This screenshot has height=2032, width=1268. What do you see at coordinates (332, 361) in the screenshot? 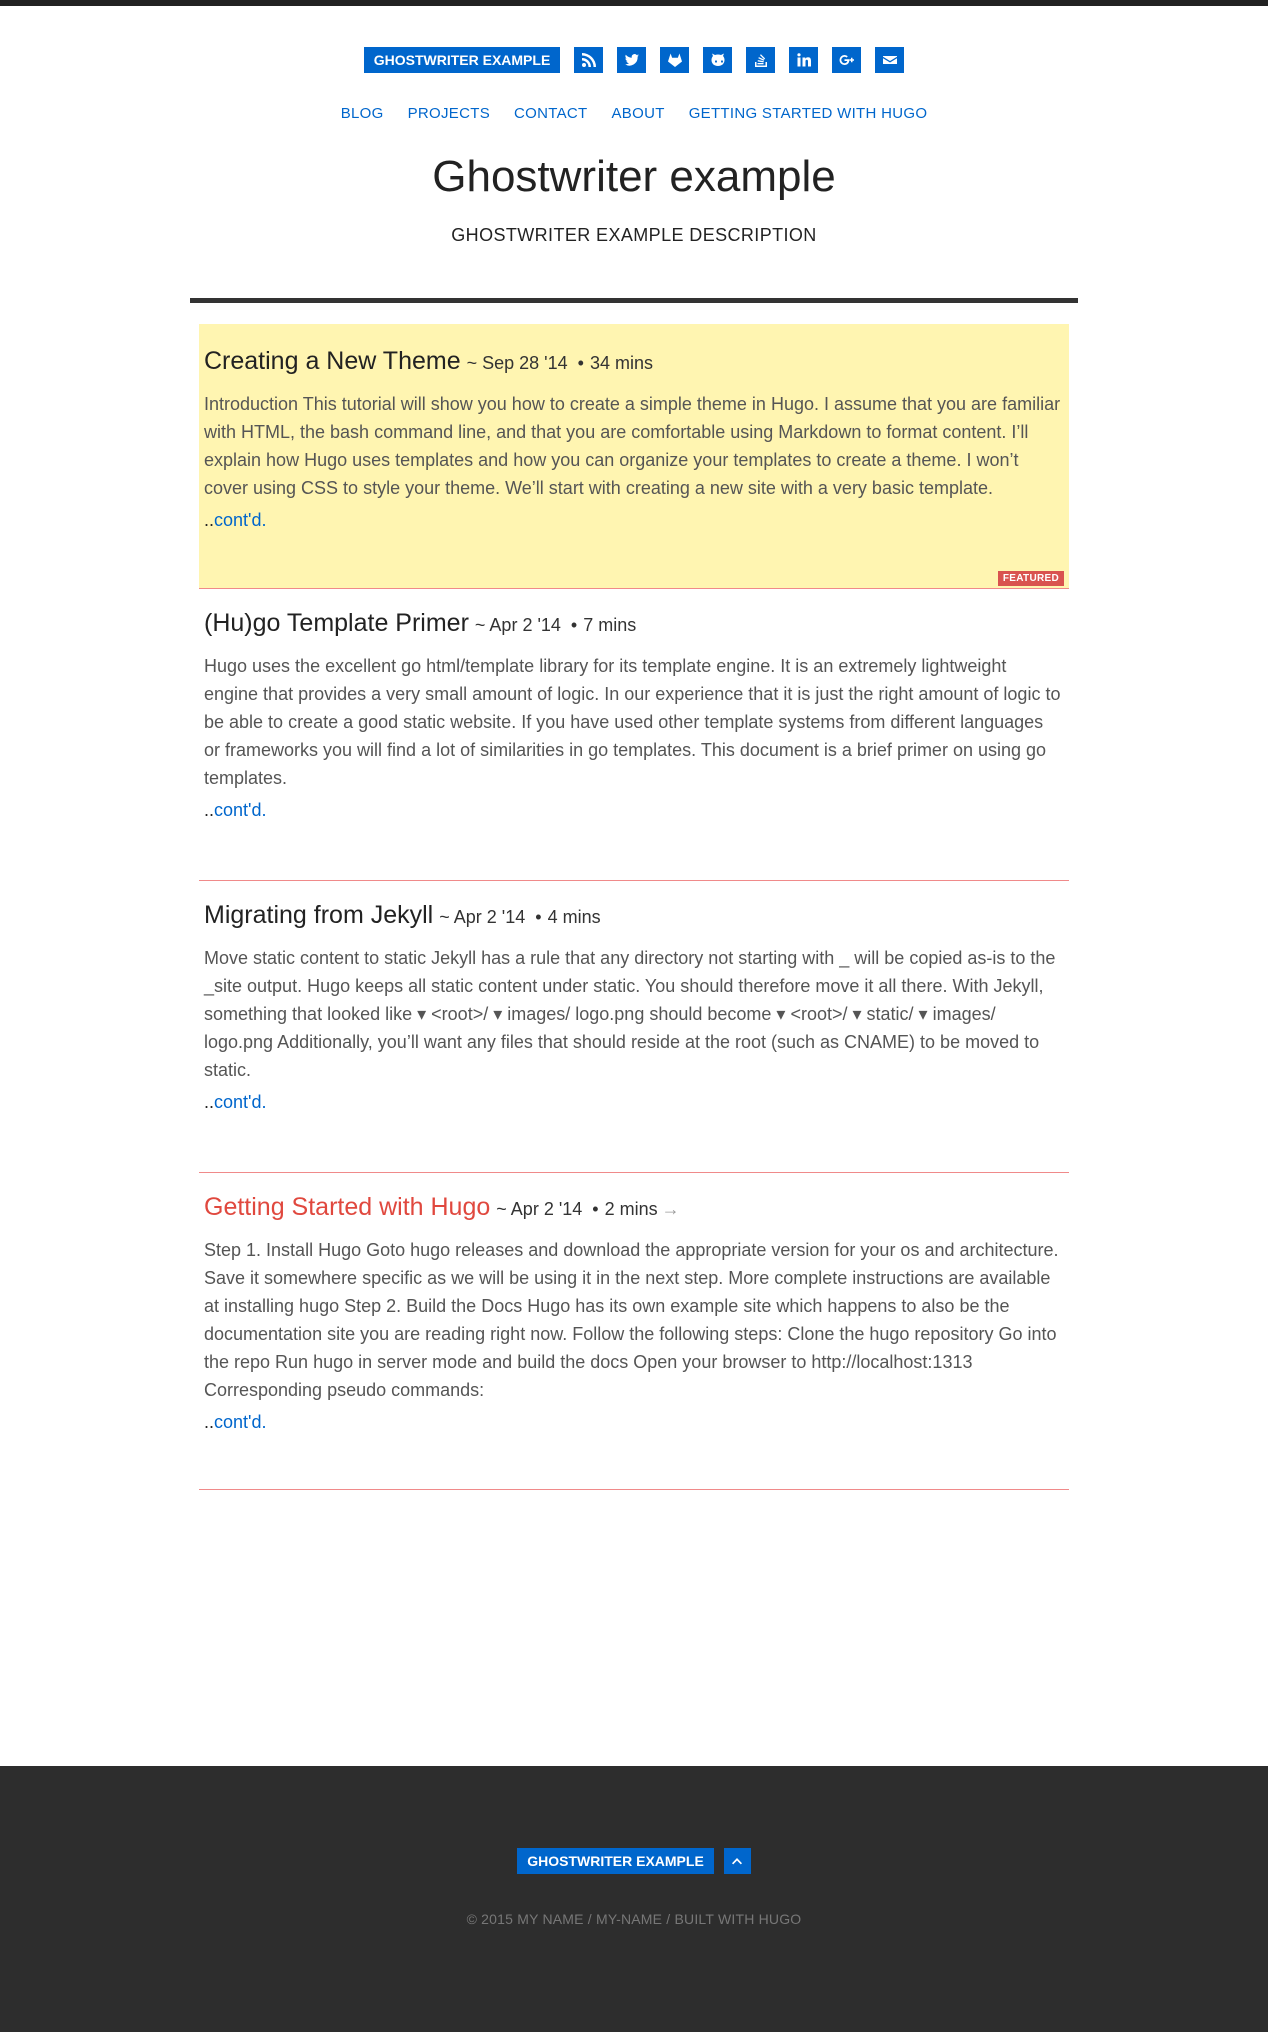
I see `post-title-link: Creating a New Theme` at bounding box center [332, 361].